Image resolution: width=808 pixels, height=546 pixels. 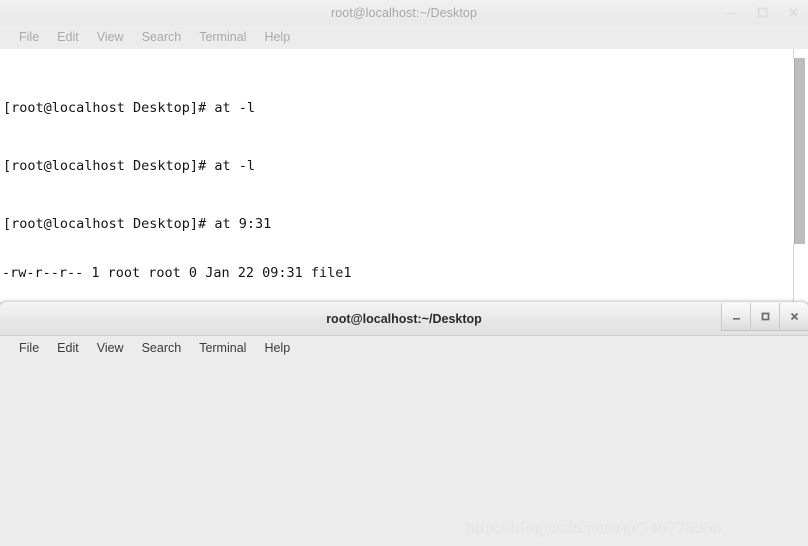 I want to click on background-window-title: root@localhost:~/Desktop, so click(x=404, y=12).